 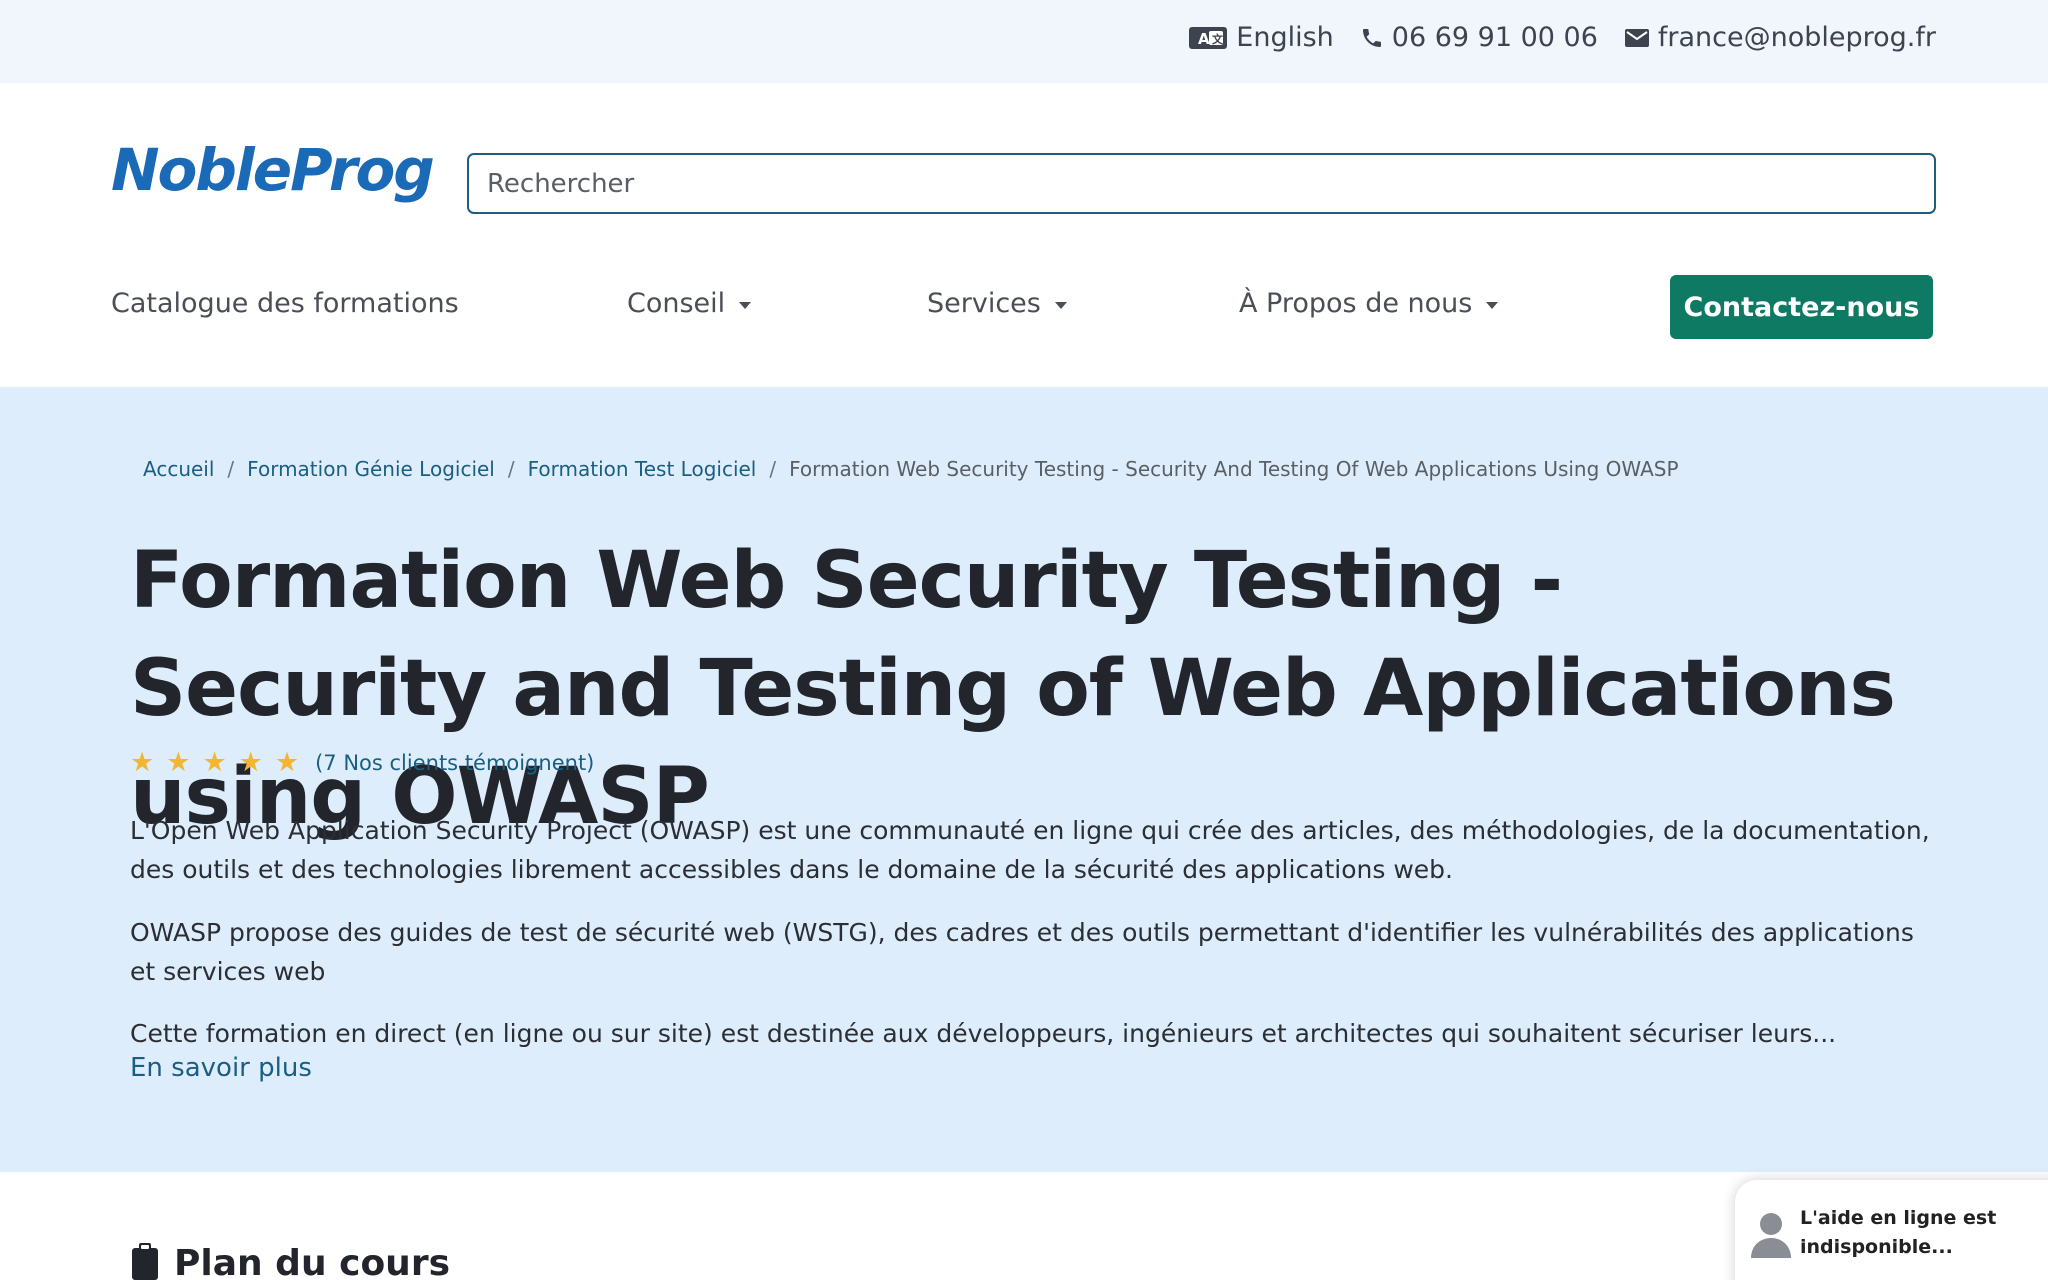 I want to click on read-more-link: En savoir plus, so click(x=221, y=1068).